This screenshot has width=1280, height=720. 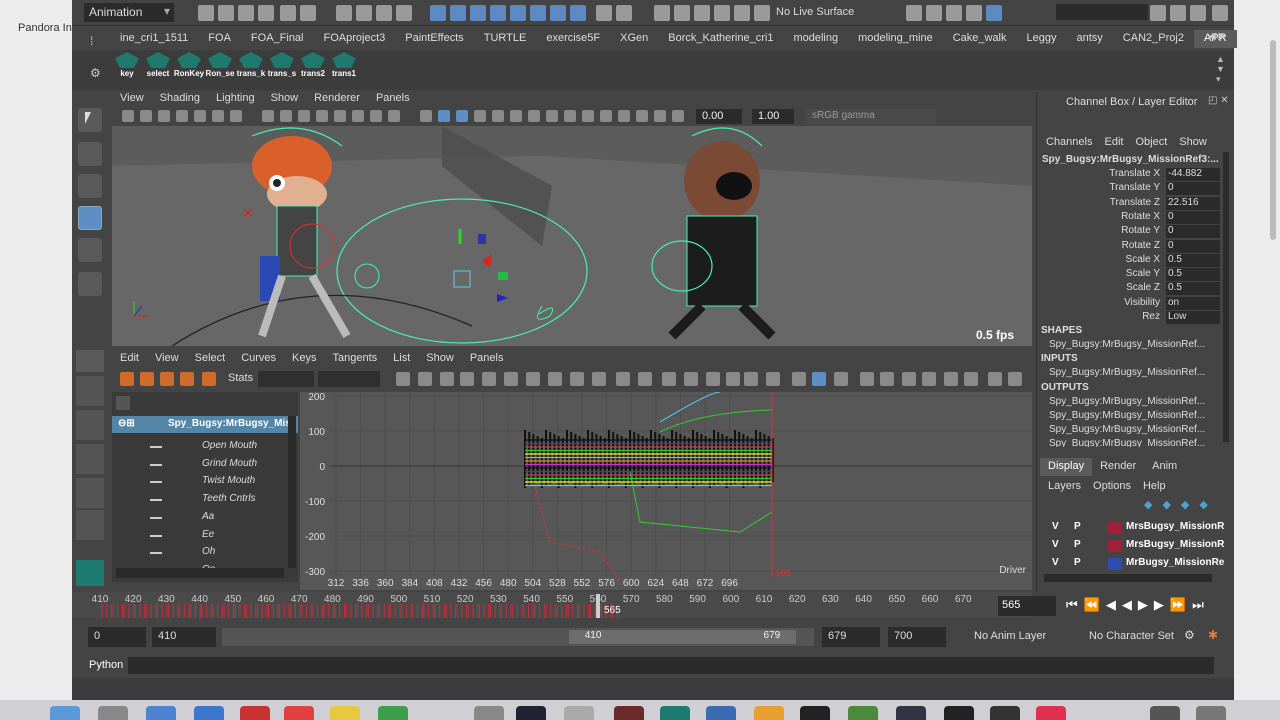 I want to click on outliner-hscrollbar, so click(x=200, y=573).